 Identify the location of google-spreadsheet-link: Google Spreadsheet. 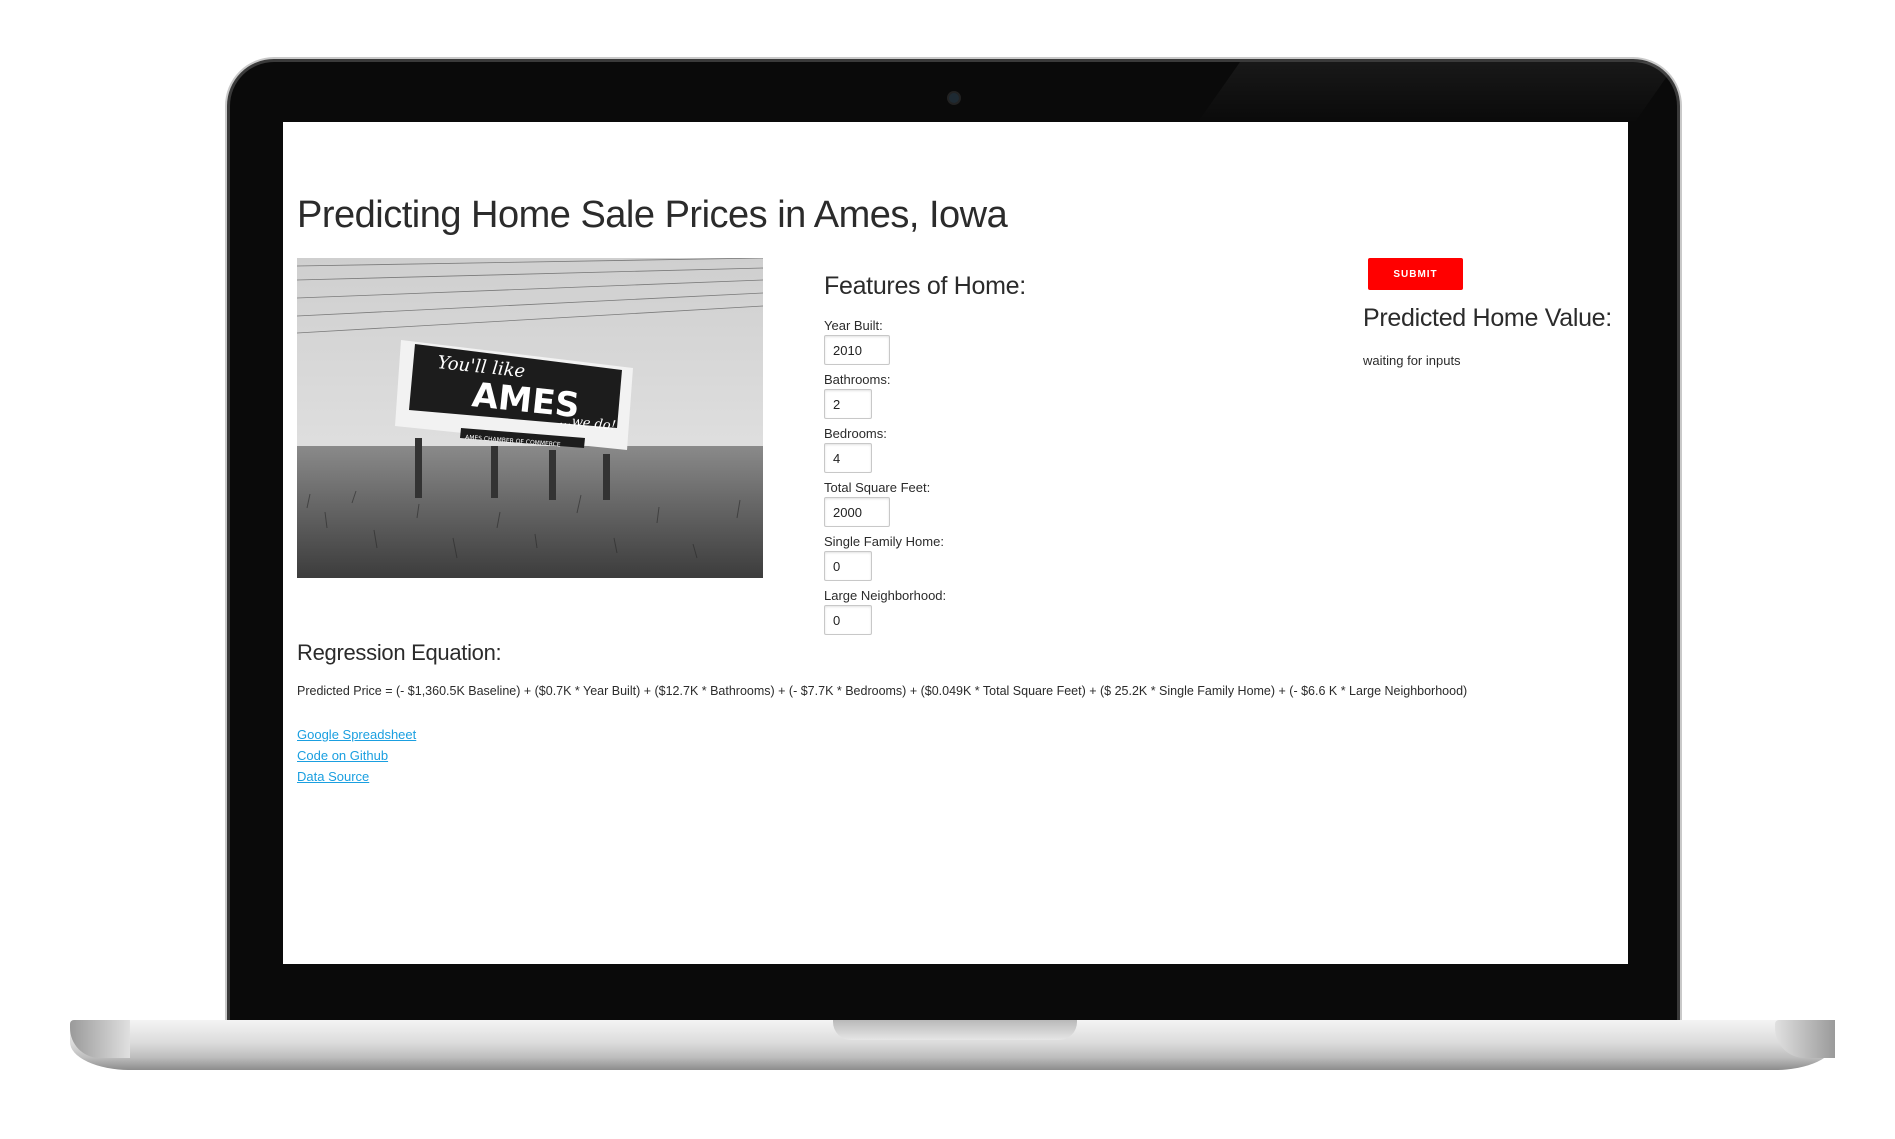
(356, 734).